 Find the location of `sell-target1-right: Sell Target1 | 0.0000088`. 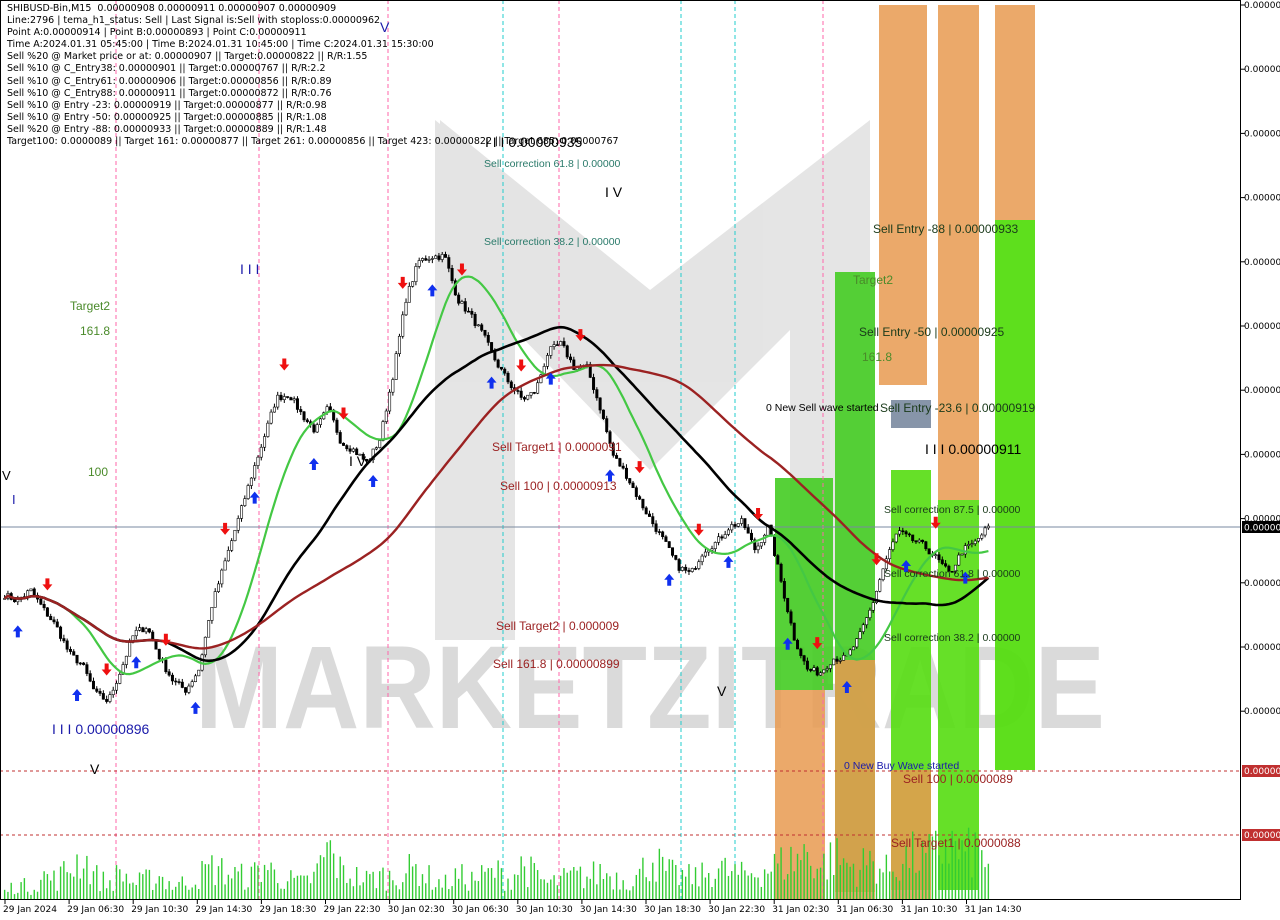

sell-target1-right: Sell Target1 | 0.0000088 is located at coordinates (956, 843).